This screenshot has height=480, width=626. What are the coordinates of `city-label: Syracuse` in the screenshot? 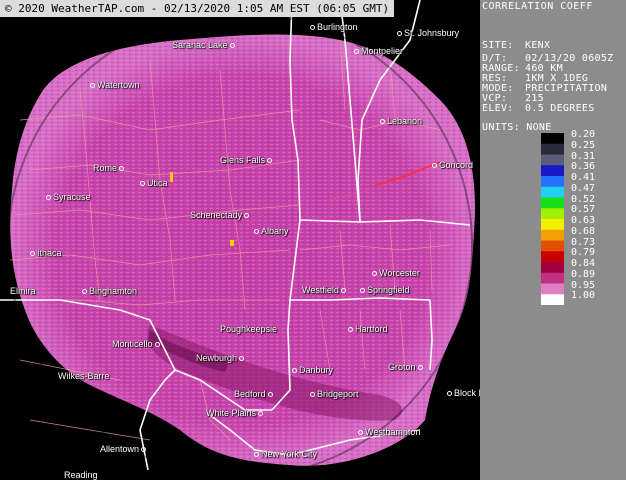 It's located at (67, 197).